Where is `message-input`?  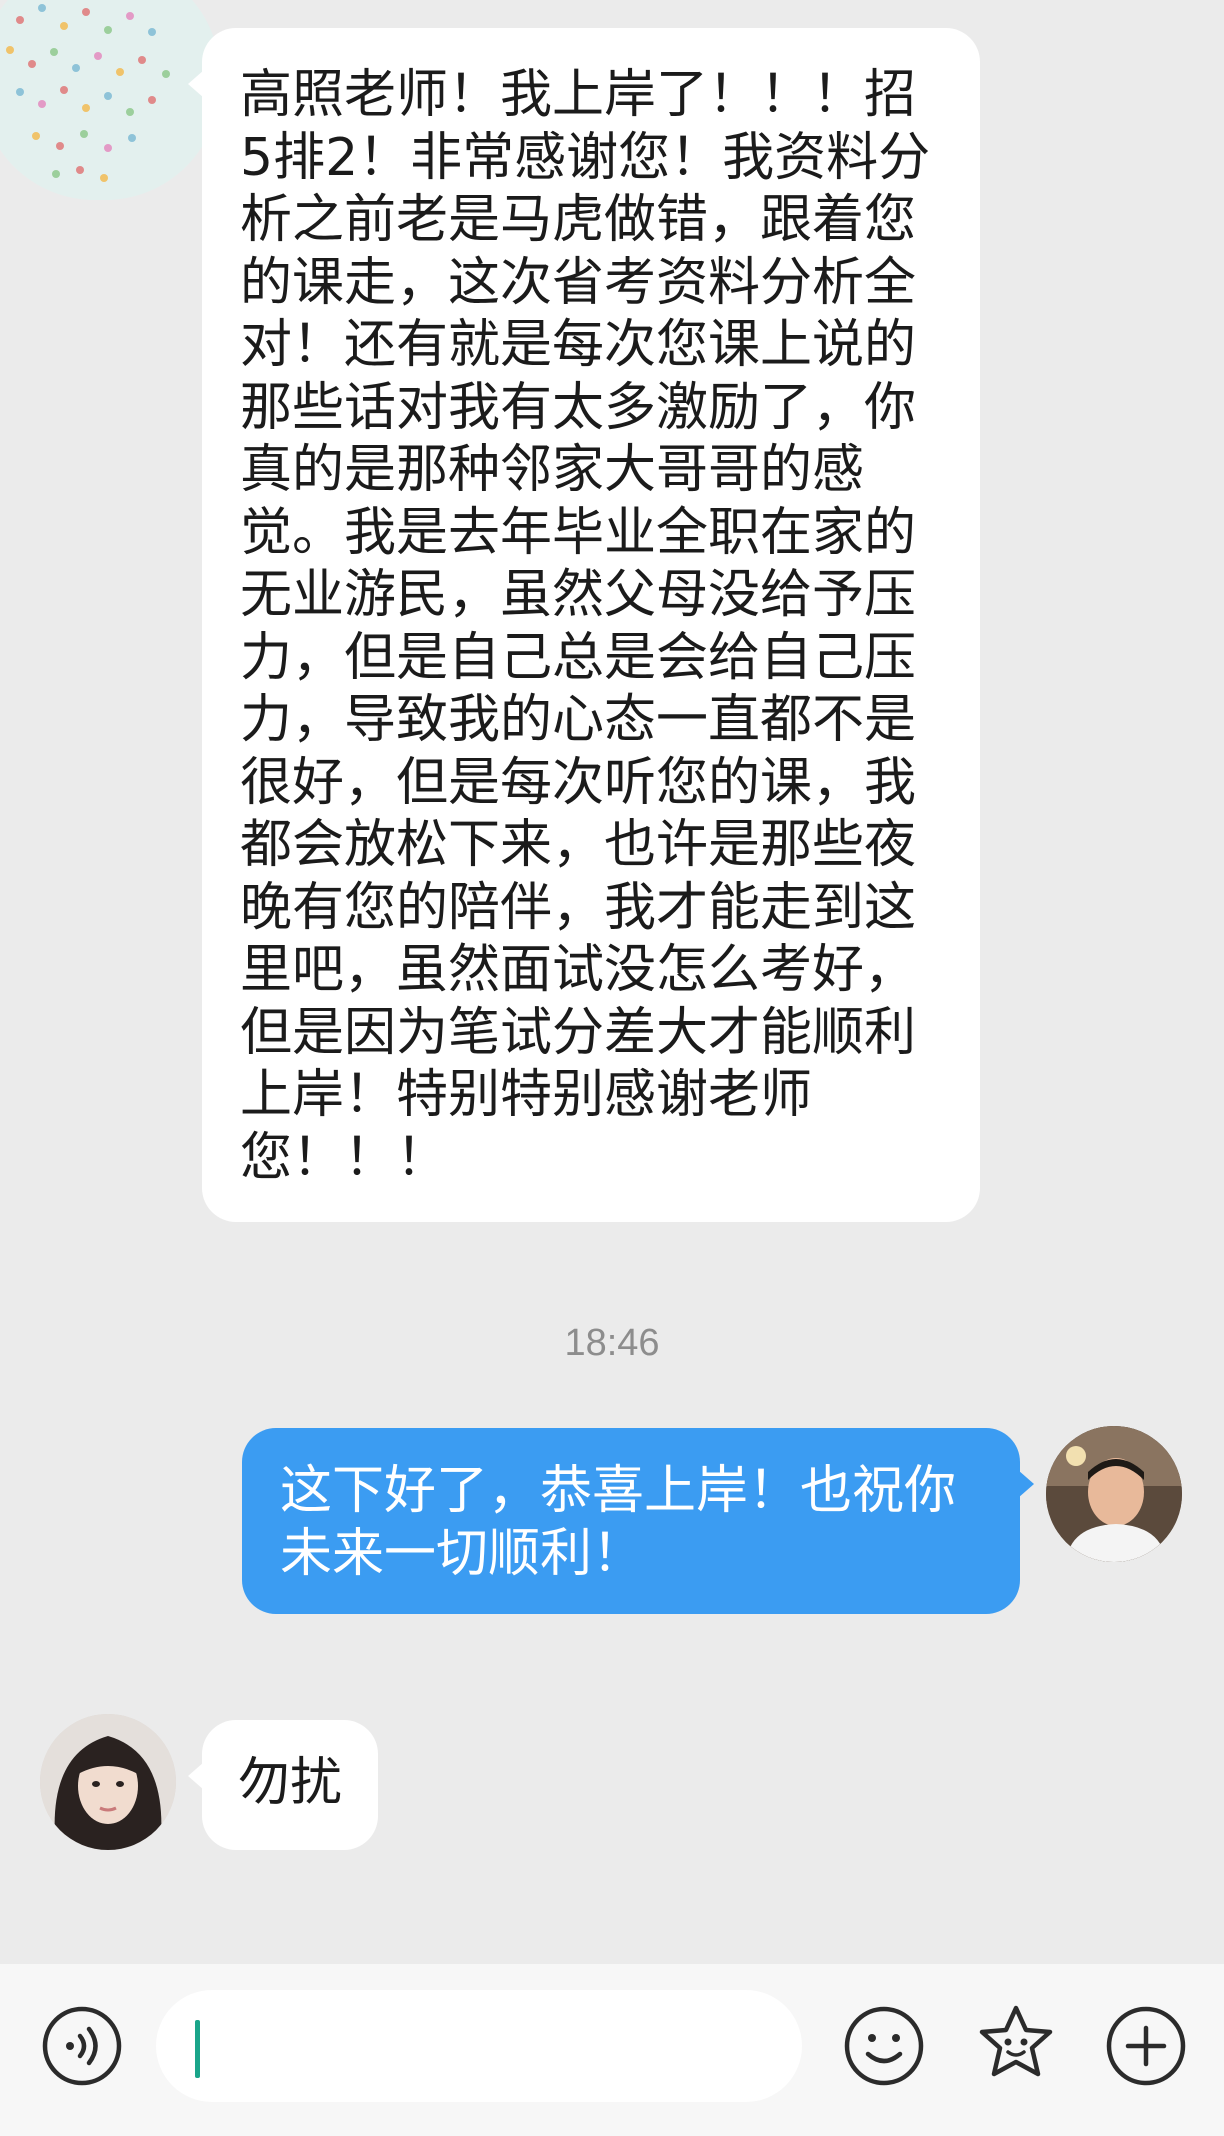
message-input is located at coordinates (479, 2046).